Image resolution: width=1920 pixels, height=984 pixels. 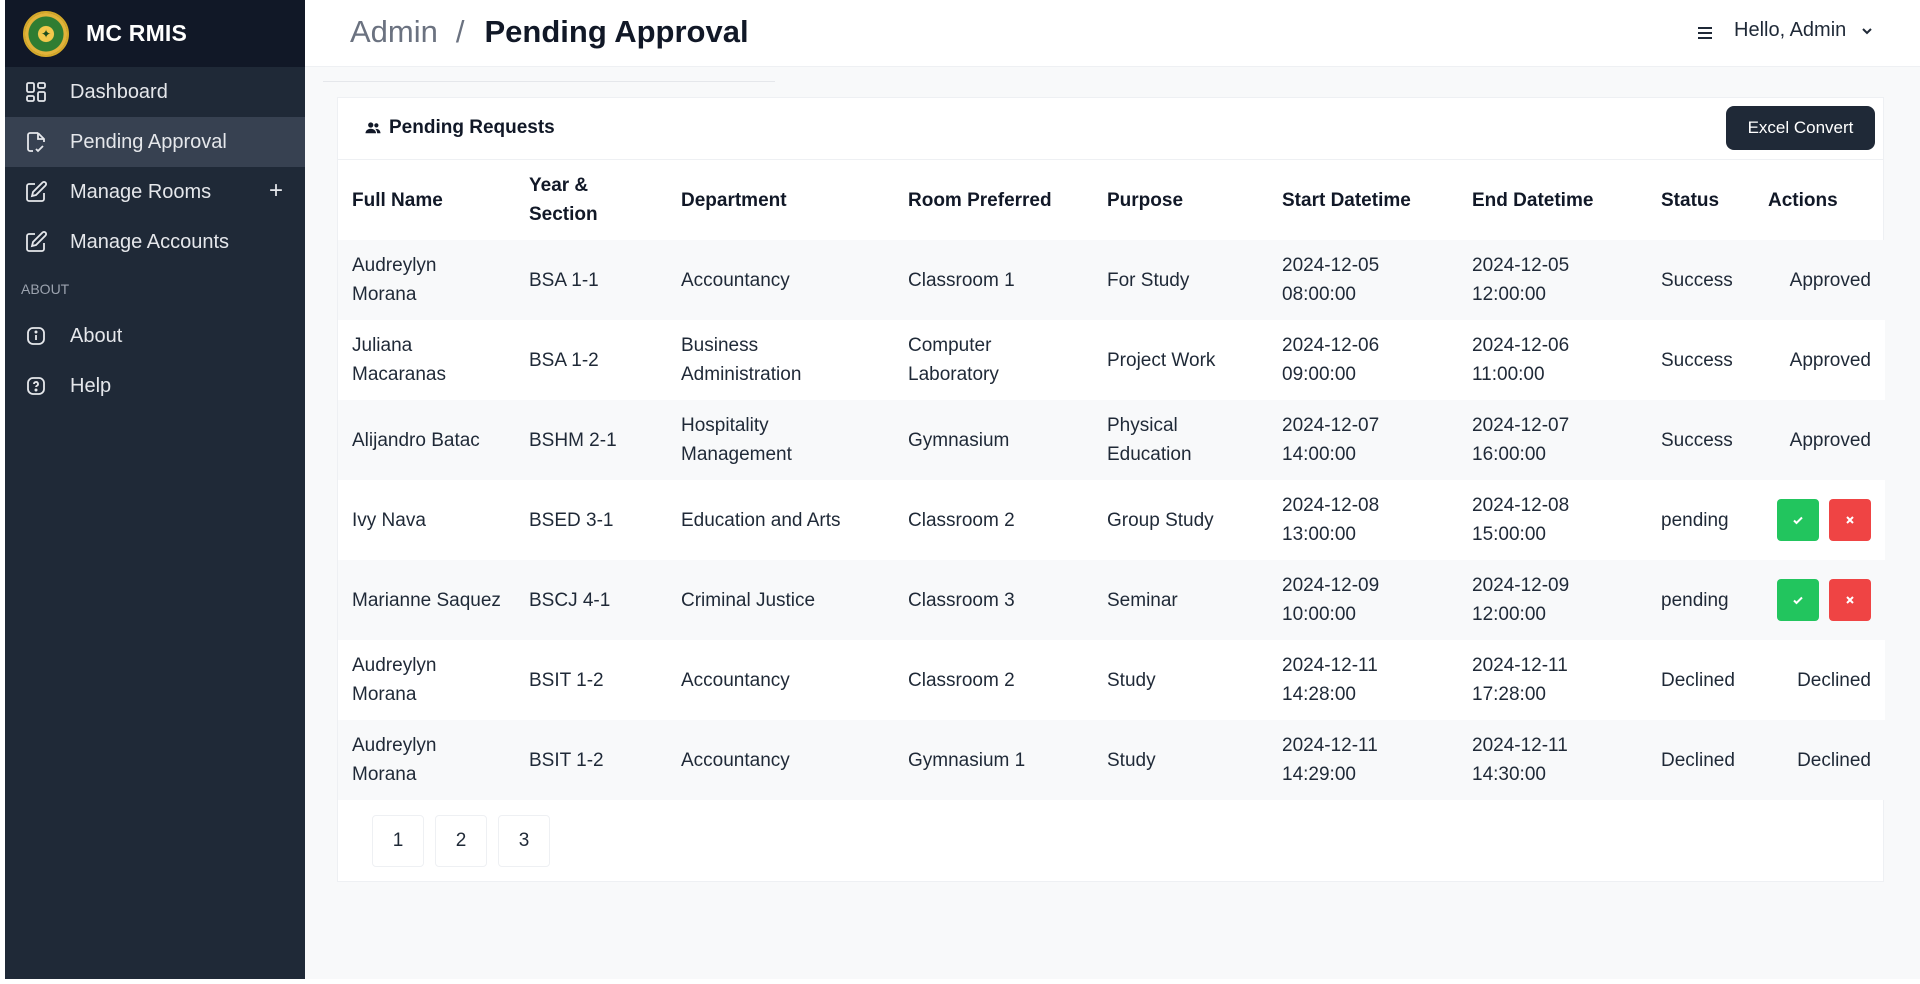 I want to click on column-header-status: Status, so click(x=1700, y=200).